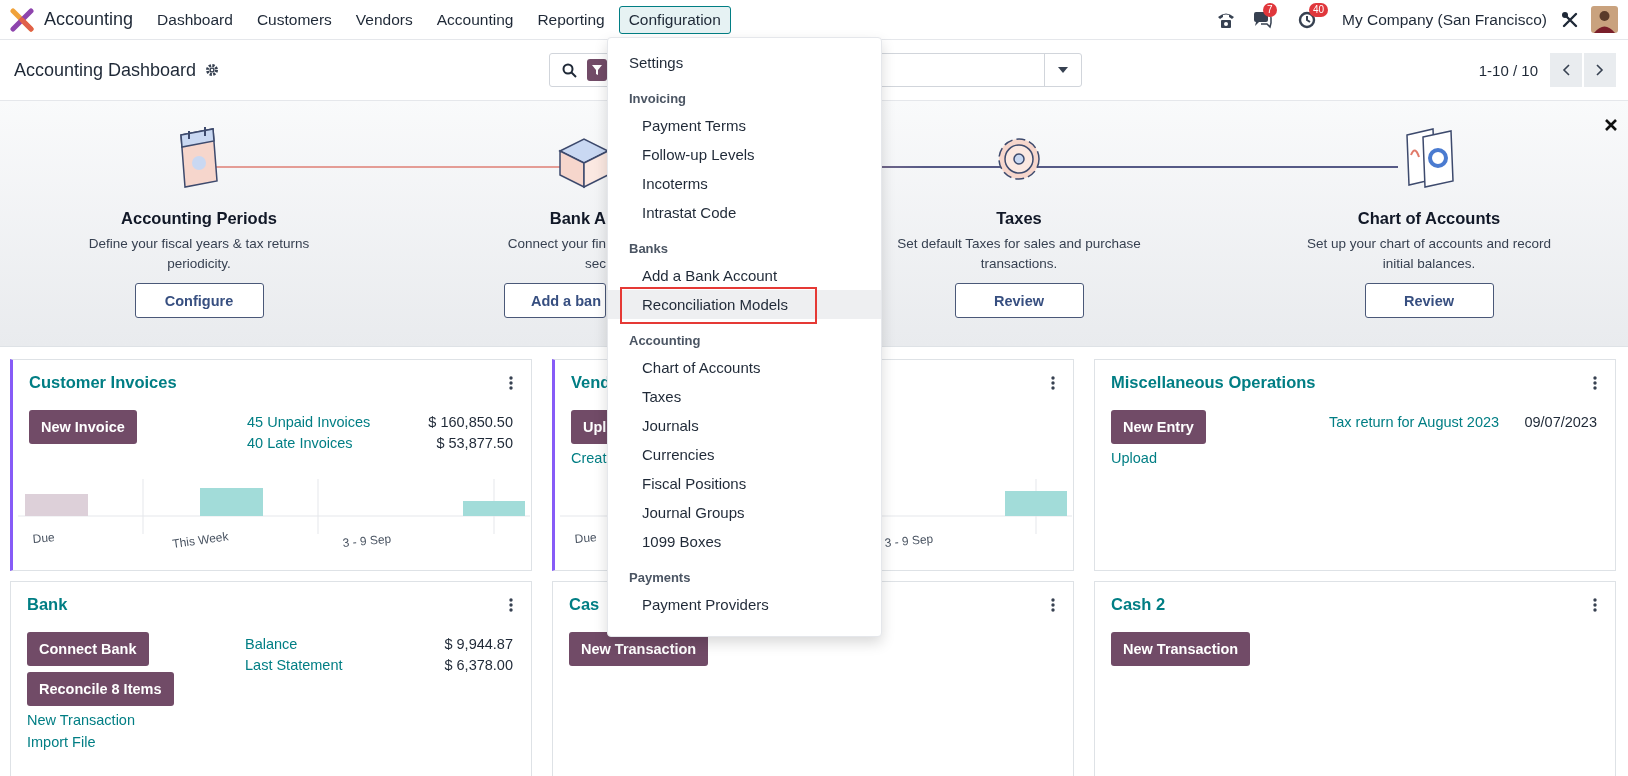 Image resolution: width=1628 pixels, height=776 pixels. Describe the element at coordinates (1019, 218) in the screenshot. I see `step-title: Taxes` at that location.